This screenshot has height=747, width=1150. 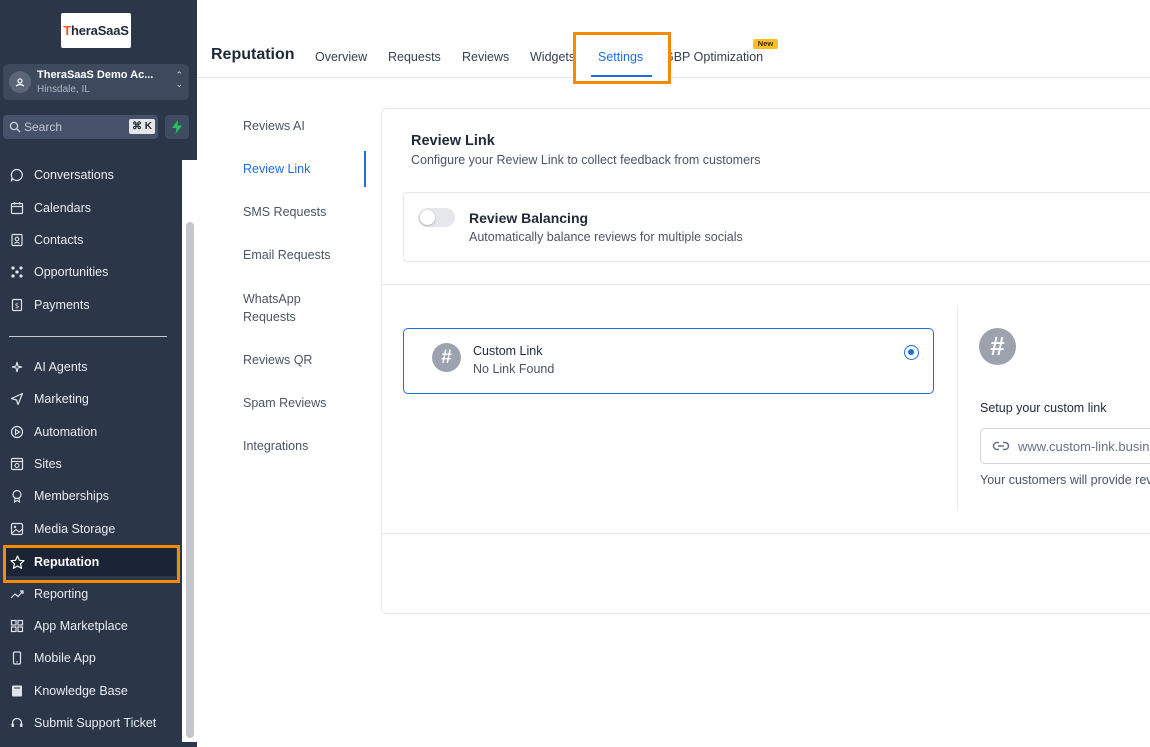 I want to click on logo-text: heraSaaS, so click(x=100, y=30).